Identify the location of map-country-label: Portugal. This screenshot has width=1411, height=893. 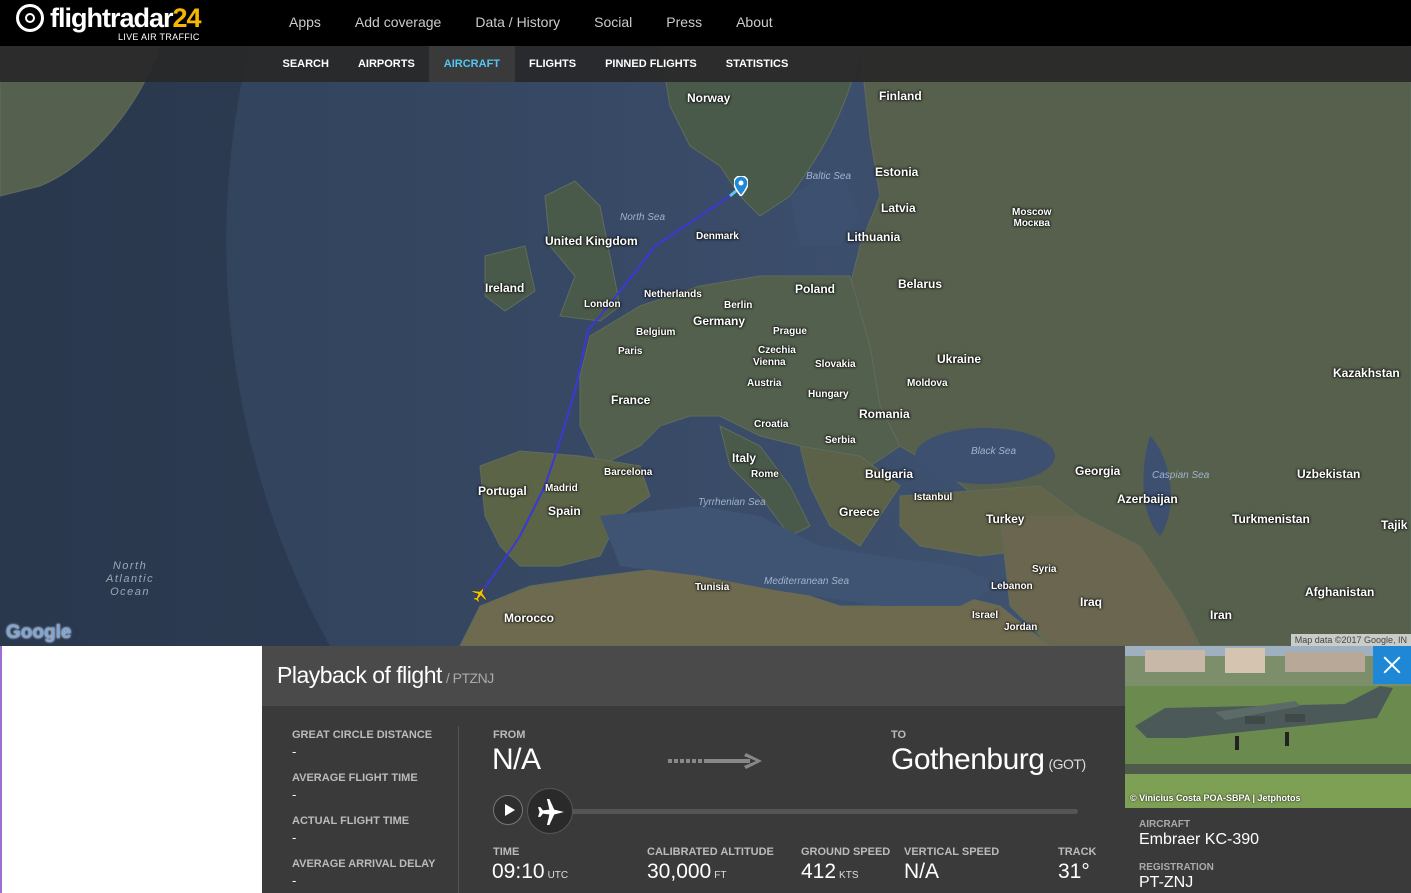
(502, 491).